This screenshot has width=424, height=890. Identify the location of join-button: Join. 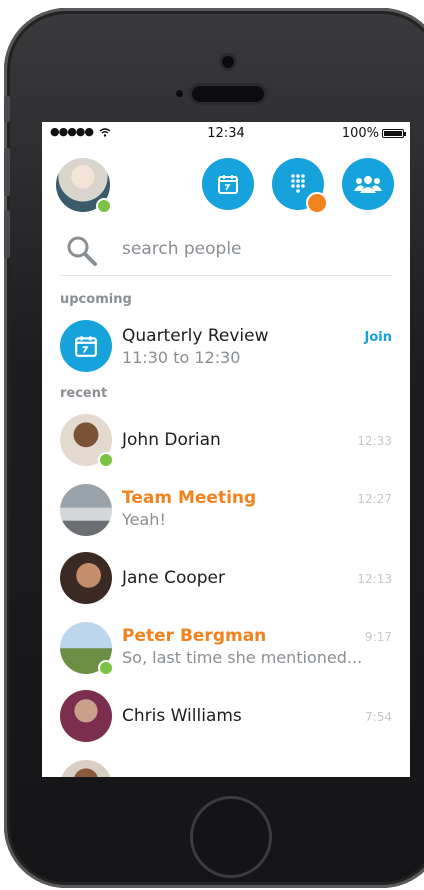
(378, 337).